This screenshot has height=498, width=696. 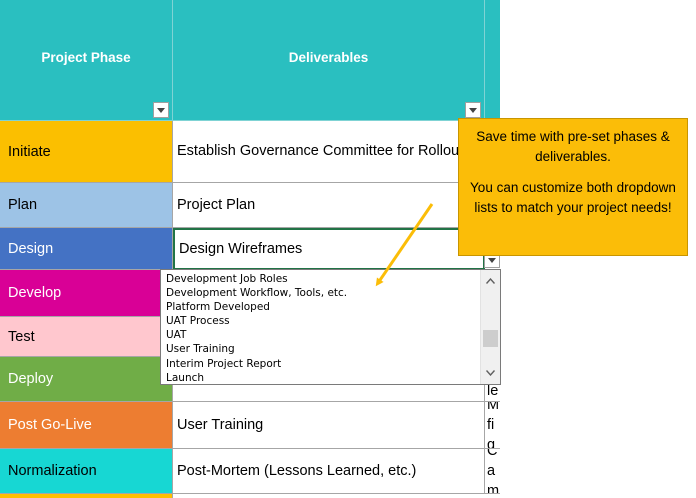 What do you see at coordinates (329, 205) in the screenshot?
I see `deliverable-cell: Project Plan` at bounding box center [329, 205].